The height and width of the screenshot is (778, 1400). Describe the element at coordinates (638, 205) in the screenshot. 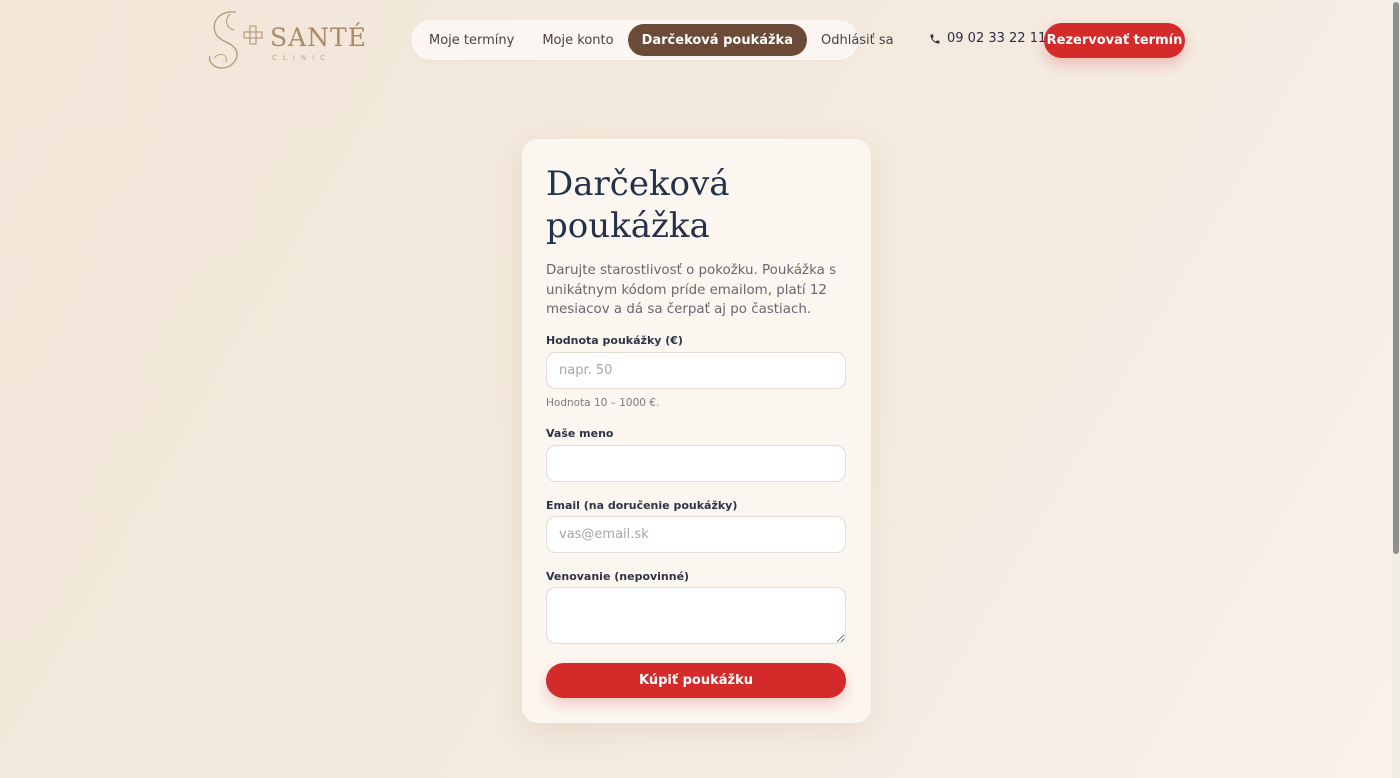

I see `page-title: Darčeková poukážka` at that location.